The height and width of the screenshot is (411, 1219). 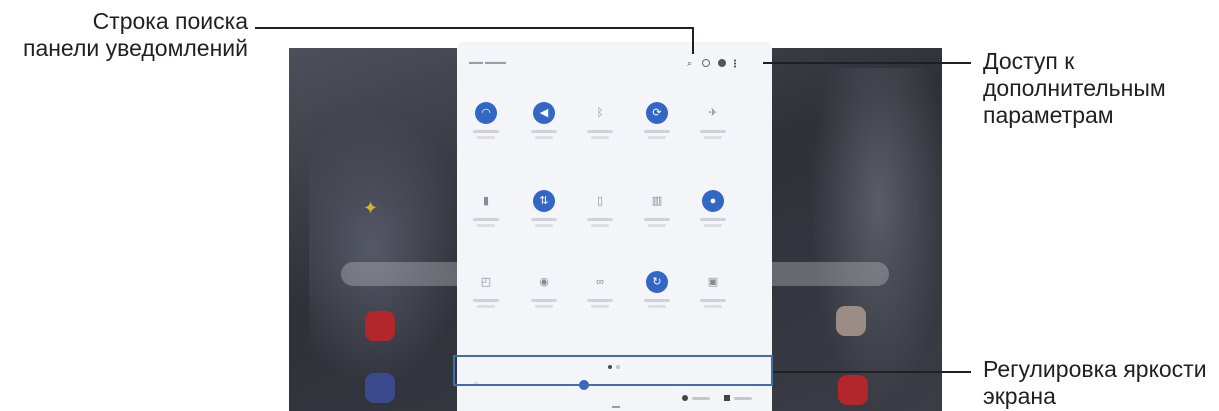 What do you see at coordinates (616, 407) in the screenshot?
I see `panel-drag-handle` at bounding box center [616, 407].